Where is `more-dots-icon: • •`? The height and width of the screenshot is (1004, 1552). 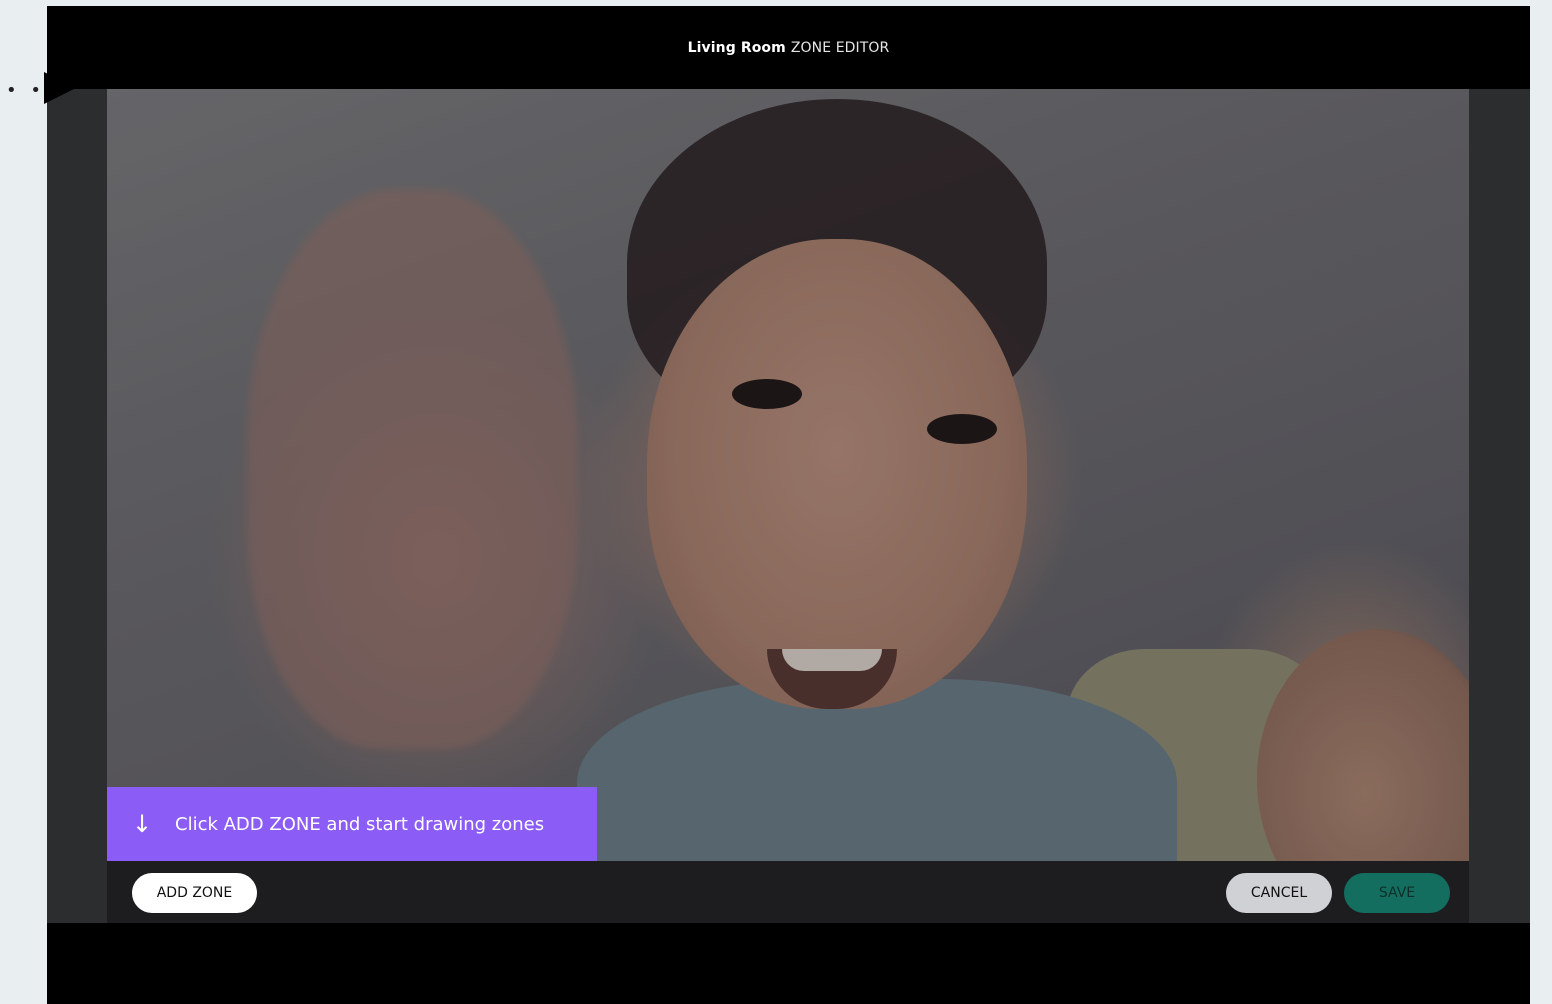
more-dots-icon: • • is located at coordinates (25, 90).